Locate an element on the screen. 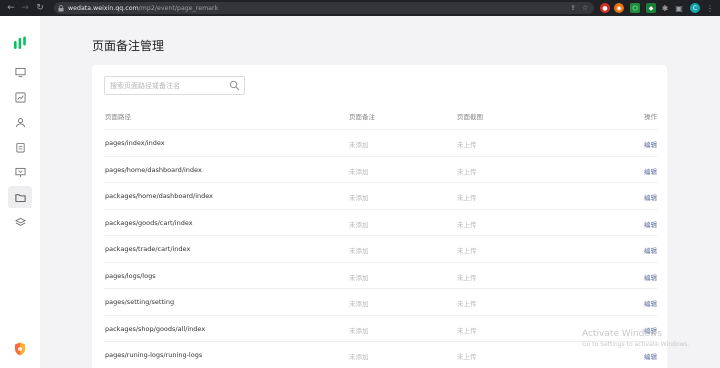  bookmark-star-icon: ☆ is located at coordinates (585, 8).